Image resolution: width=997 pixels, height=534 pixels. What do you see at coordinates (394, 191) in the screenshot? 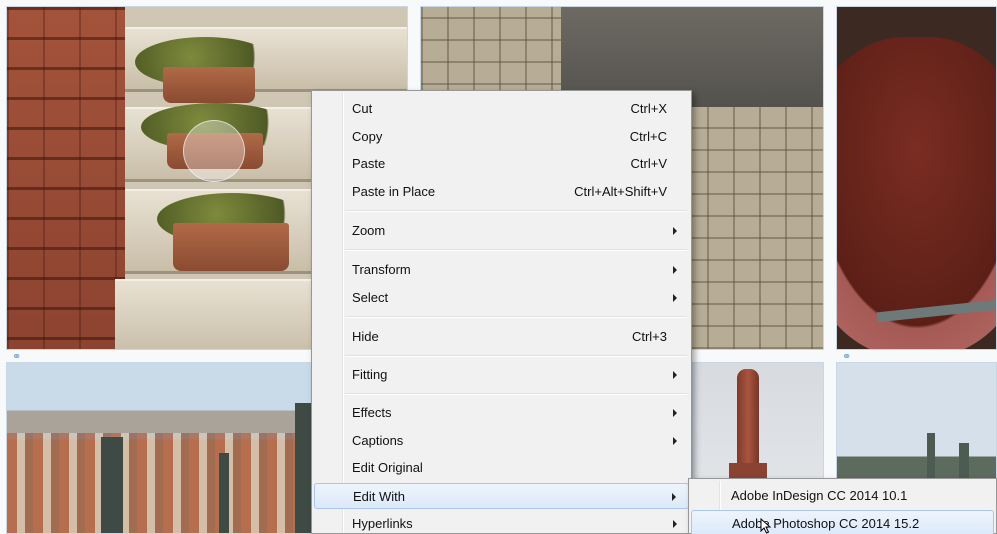
I see `menu-item-label: Paste in Place` at bounding box center [394, 191].